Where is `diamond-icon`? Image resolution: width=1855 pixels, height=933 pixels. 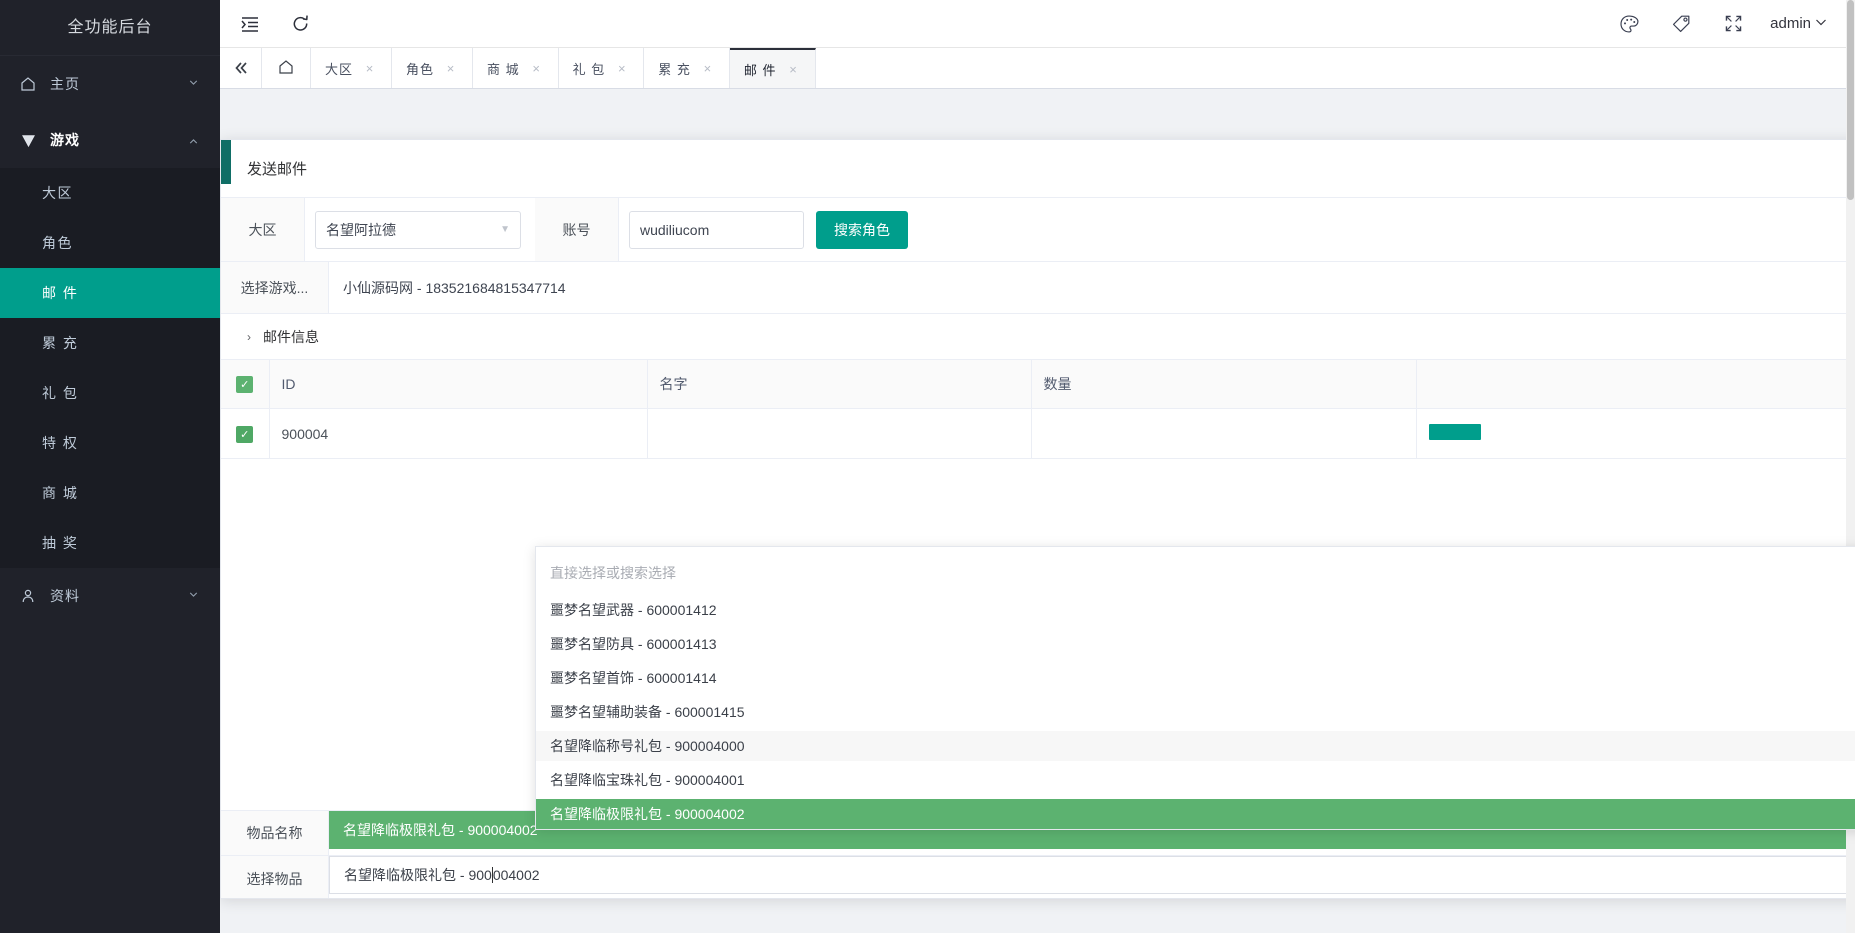
diamond-icon is located at coordinates (31, 140).